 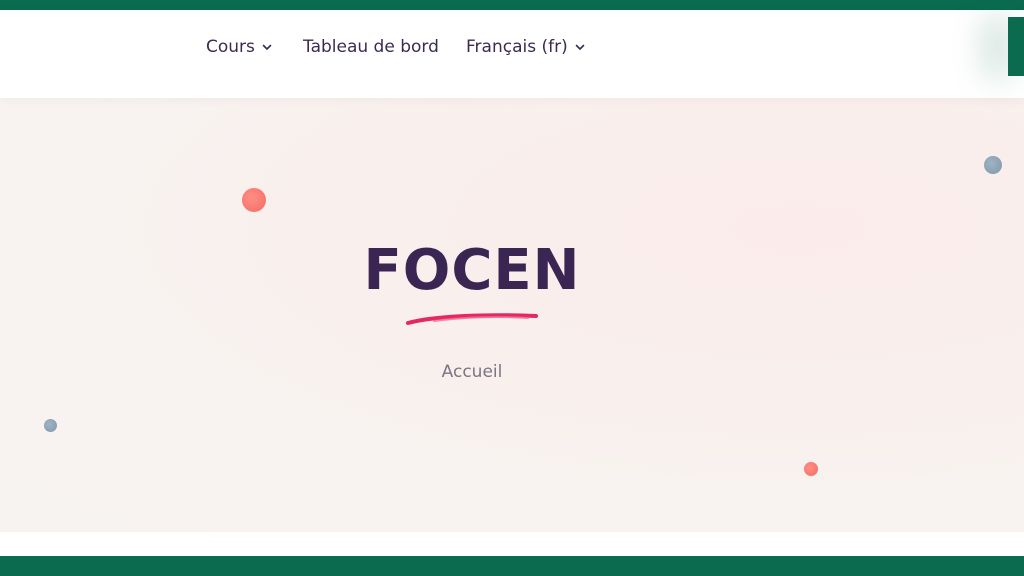 I want to click on nav-item-tableau-de-bord: Tableau de bord, so click(x=384, y=47).